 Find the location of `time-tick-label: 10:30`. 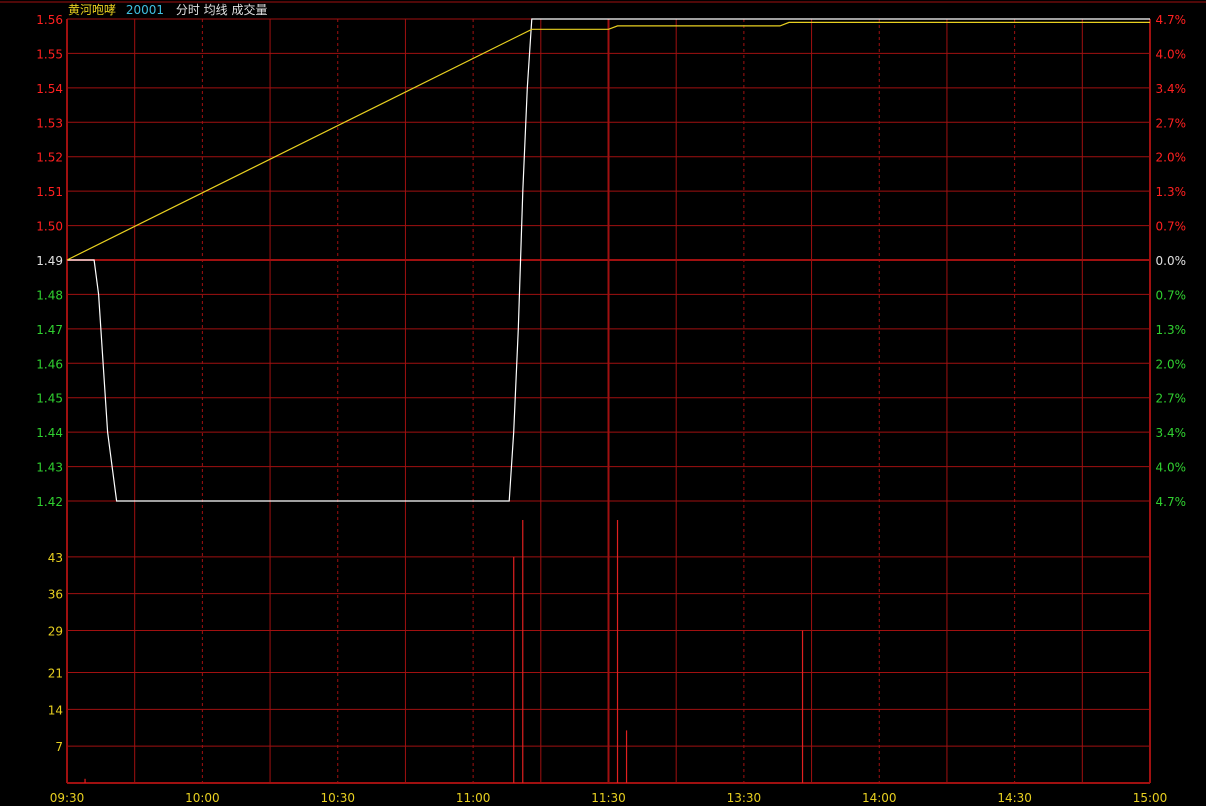

time-tick-label: 10:30 is located at coordinates (337, 798).